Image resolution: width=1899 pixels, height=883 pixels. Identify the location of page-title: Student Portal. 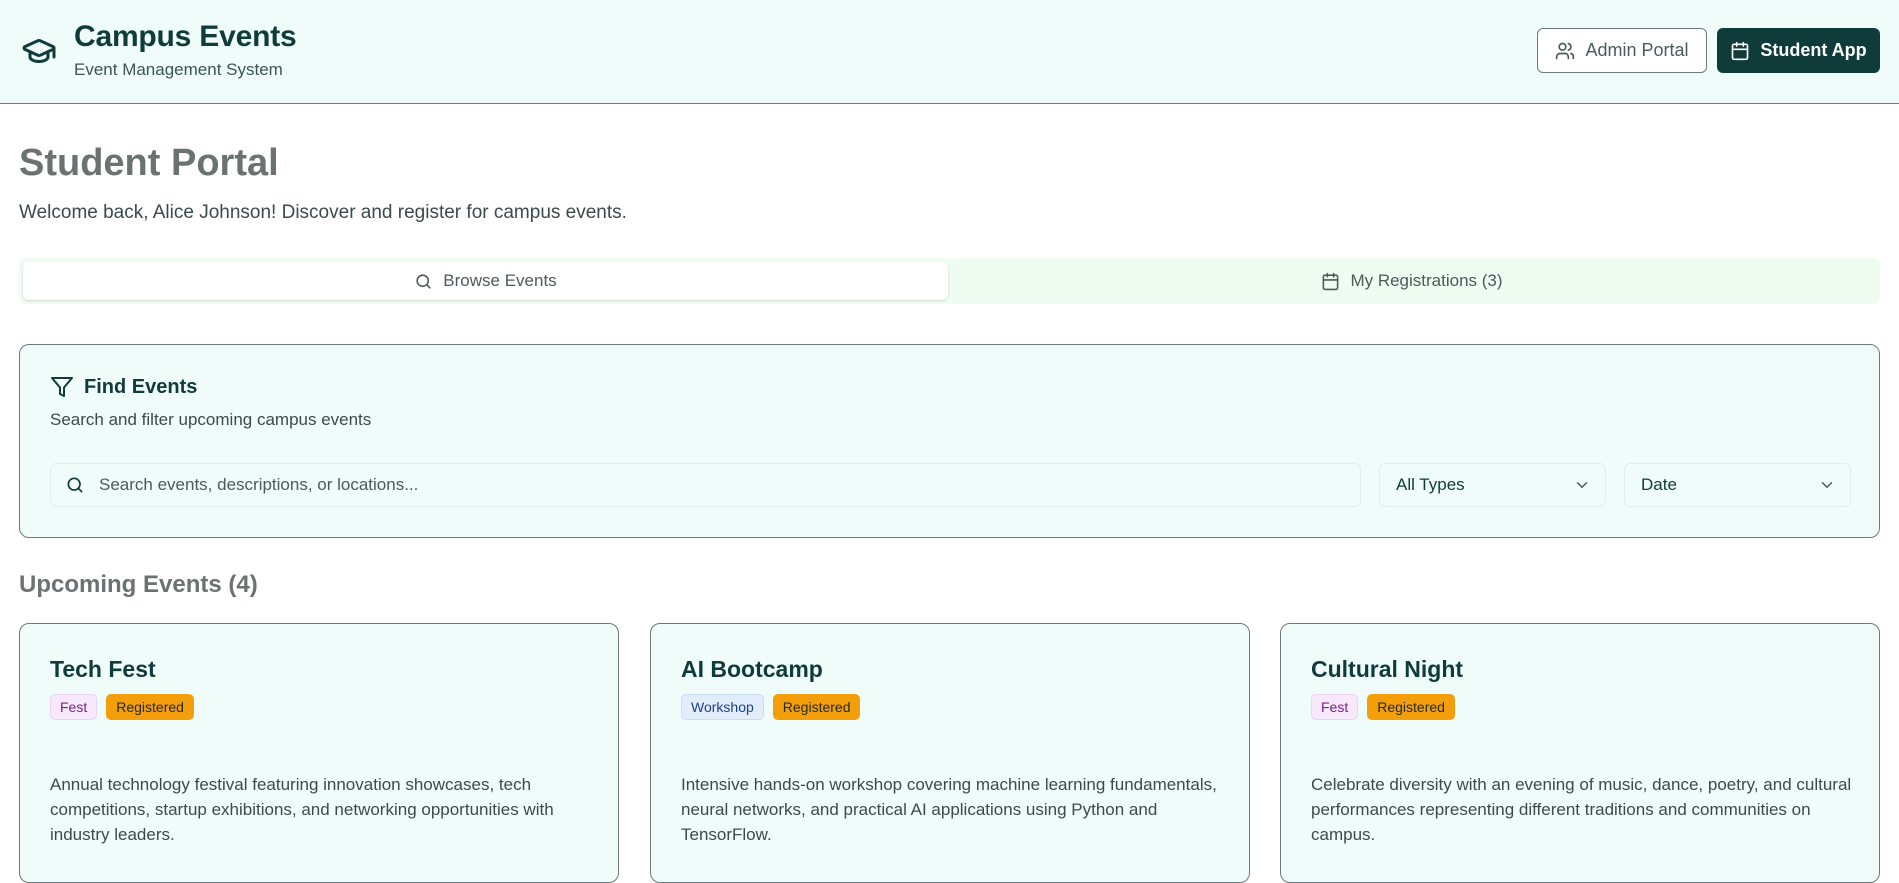
(149, 163).